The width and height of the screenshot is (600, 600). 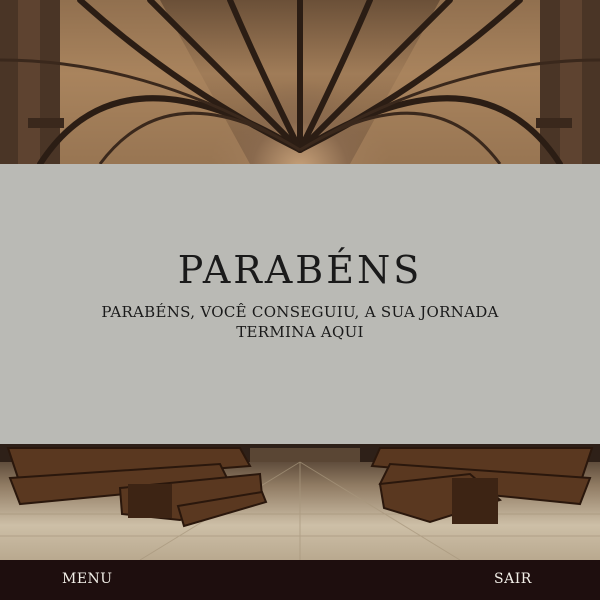 What do you see at coordinates (300, 312) in the screenshot?
I see `ending-message-line-1: PARABÉNS, VOCÊ CONSEGUIU, A SUA JORNADA` at bounding box center [300, 312].